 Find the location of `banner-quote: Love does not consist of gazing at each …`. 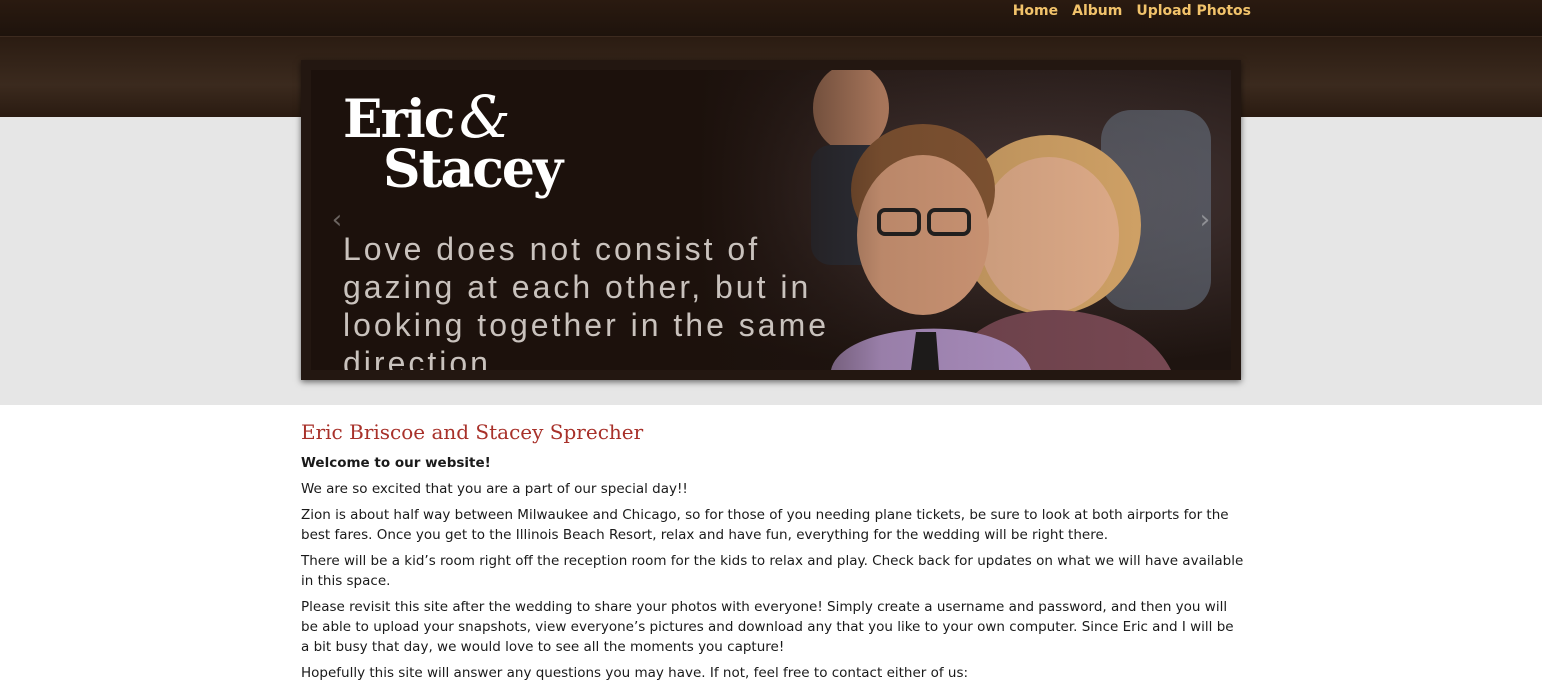

banner-quote: Love does not consist of gazing at each … is located at coordinates (586, 300).